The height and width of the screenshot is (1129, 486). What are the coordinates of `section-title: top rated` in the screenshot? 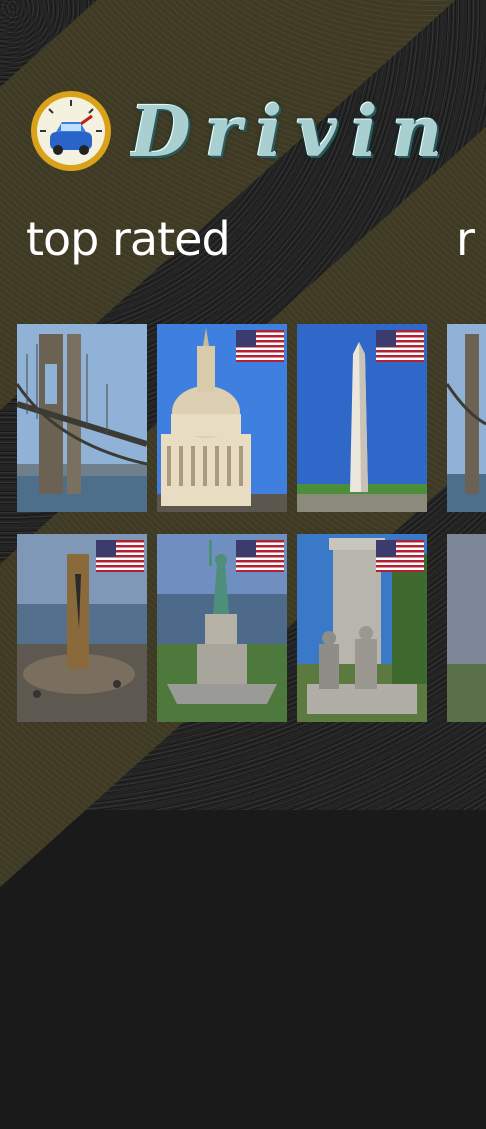 It's located at (128, 239).